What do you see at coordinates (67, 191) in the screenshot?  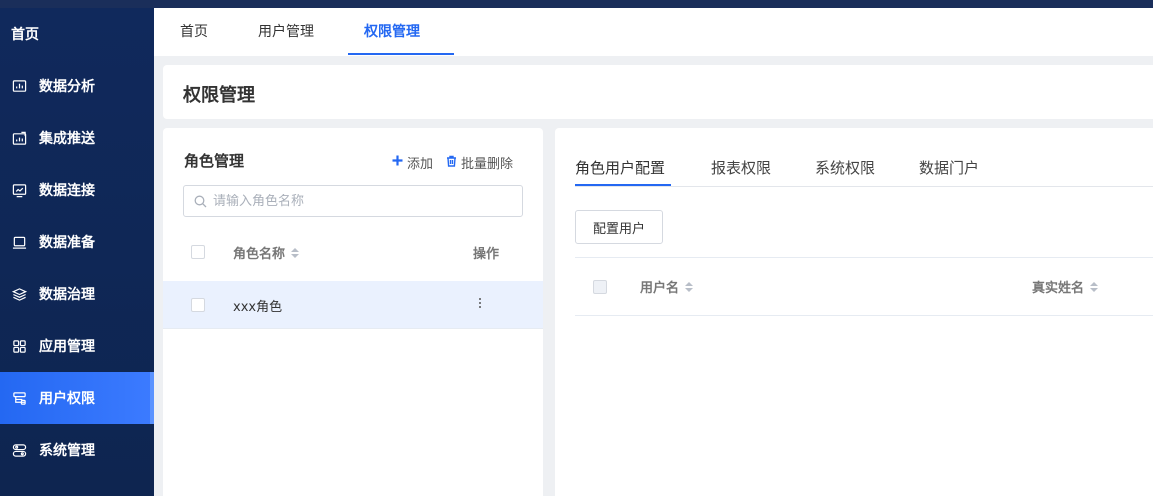 I see `sidebar-item-label: 数据连接` at bounding box center [67, 191].